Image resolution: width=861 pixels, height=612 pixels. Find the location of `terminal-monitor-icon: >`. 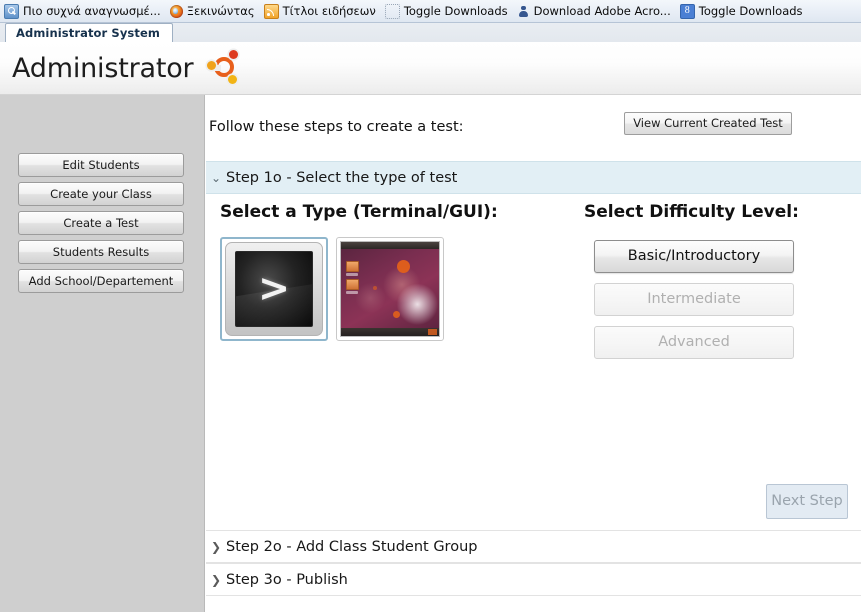

terminal-monitor-icon: > is located at coordinates (274, 289).